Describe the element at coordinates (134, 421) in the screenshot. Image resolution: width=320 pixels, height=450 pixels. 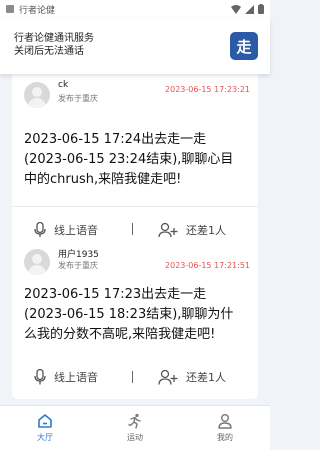
I see `running-icon` at that location.